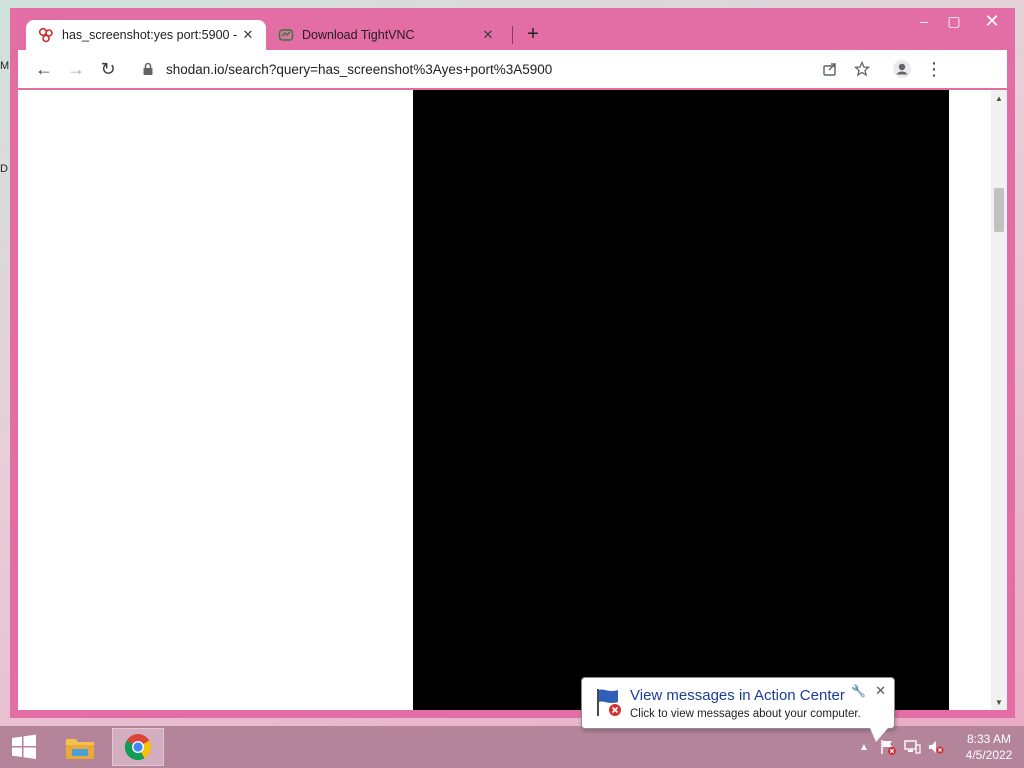 The height and width of the screenshot is (768, 1024). Describe the element at coordinates (512, 35) in the screenshot. I see `tab-separator` at that location.